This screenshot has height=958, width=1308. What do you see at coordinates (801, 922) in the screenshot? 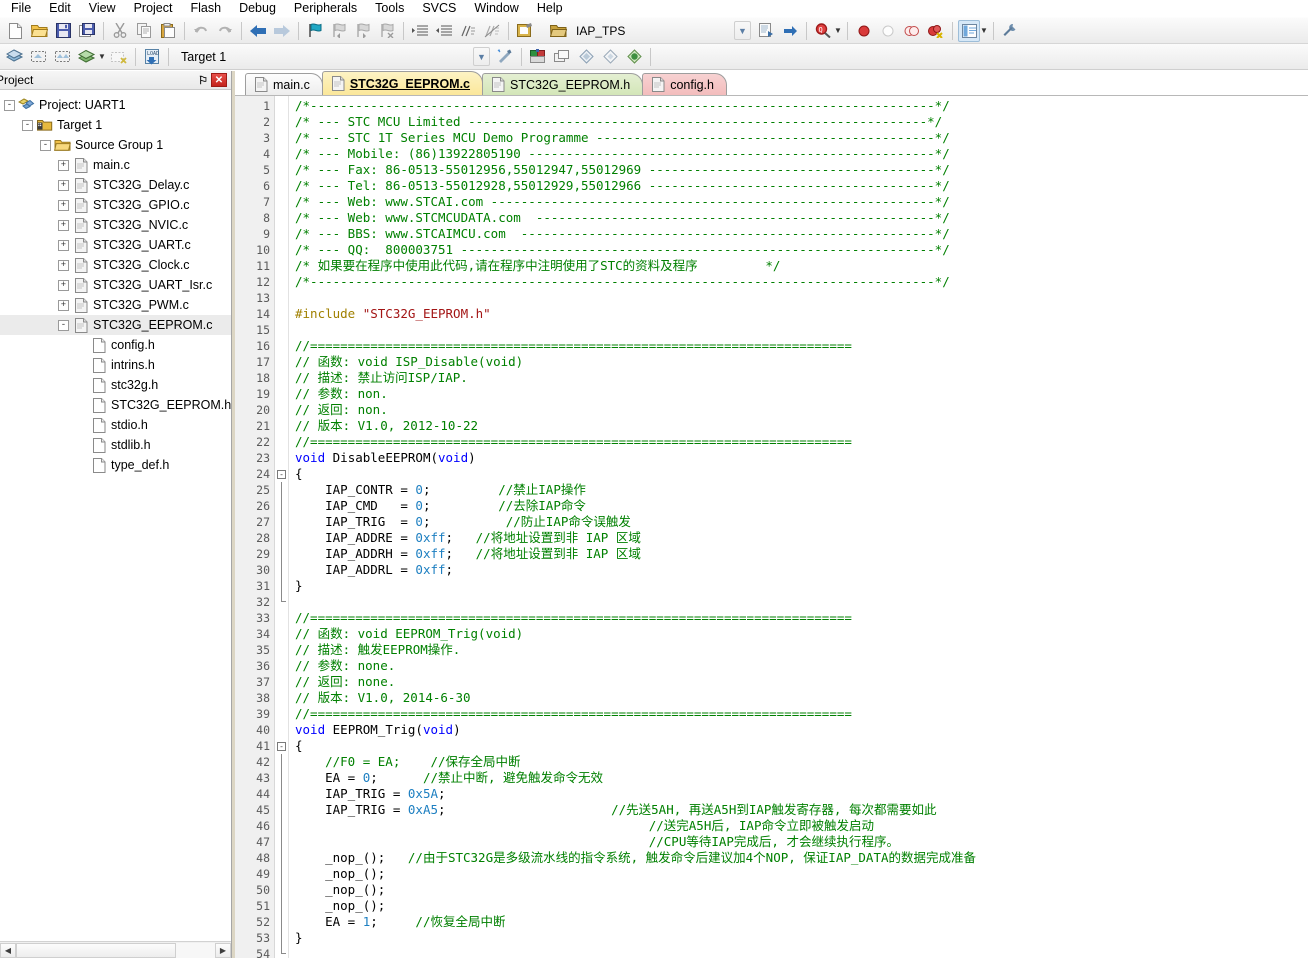
I see `code-line: EA = 1; //恢复全局中断` at bounding box center [801, 922].